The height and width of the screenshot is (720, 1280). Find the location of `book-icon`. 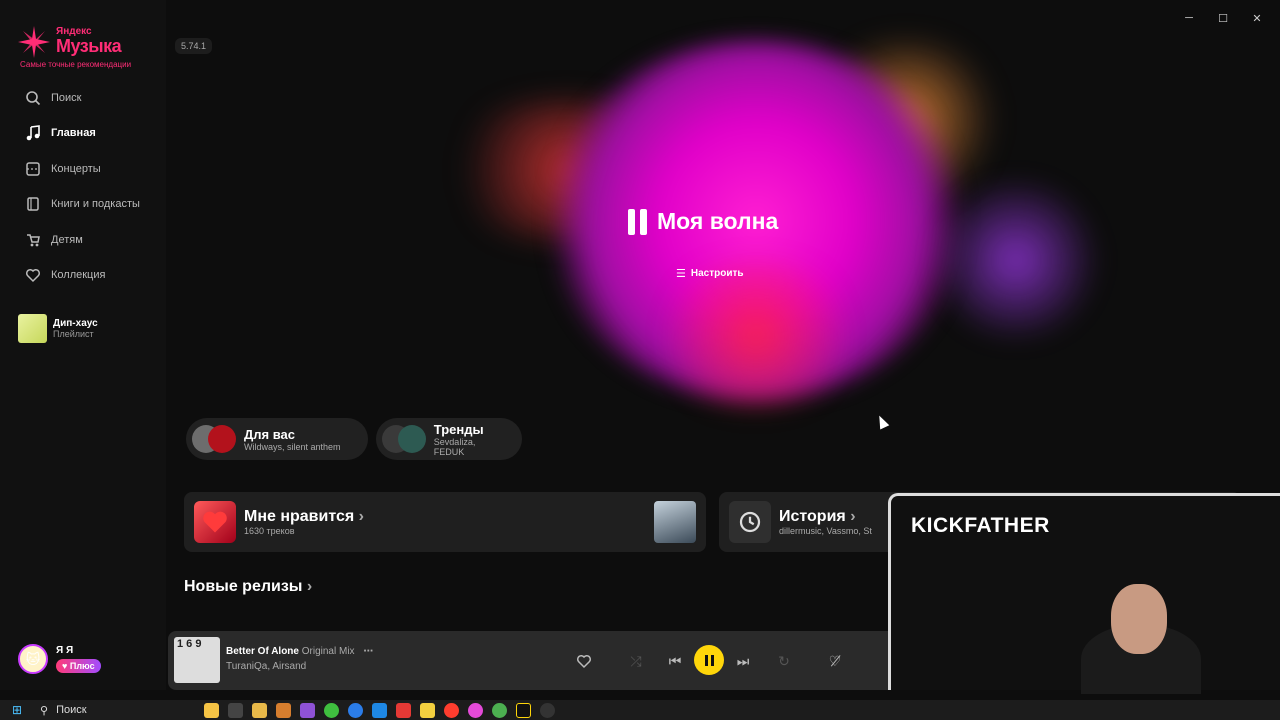

book-icon is located at coordinates (33, 204).